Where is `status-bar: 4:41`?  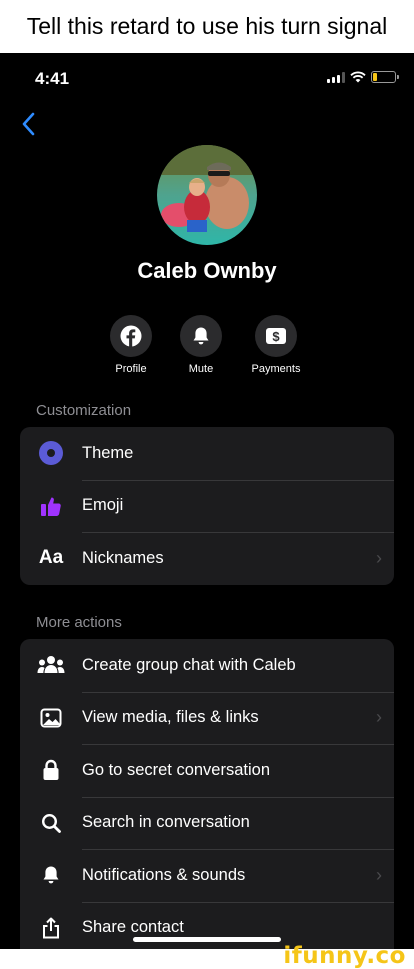
status-bar: 4:41 is located at coordinates (207, 78).